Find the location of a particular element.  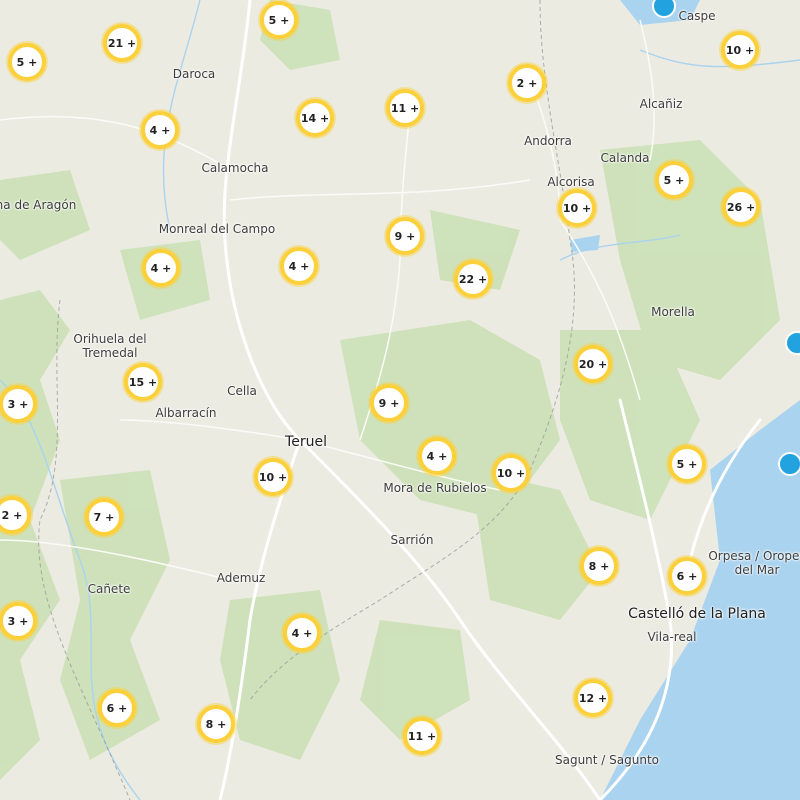

cluster-marker: 7 + is located at coordinates (104, 517).